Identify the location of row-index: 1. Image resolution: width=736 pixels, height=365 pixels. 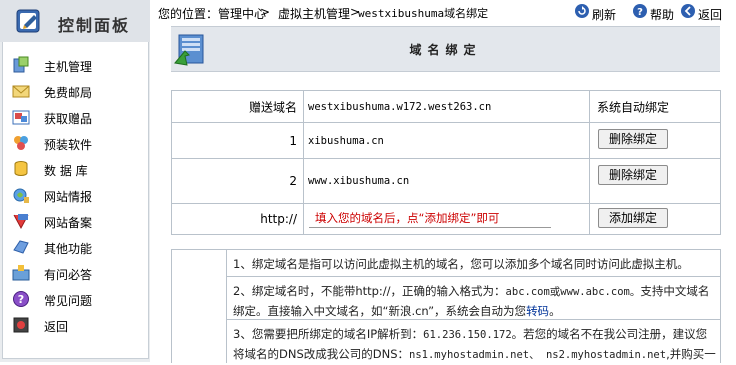
(293, 140).